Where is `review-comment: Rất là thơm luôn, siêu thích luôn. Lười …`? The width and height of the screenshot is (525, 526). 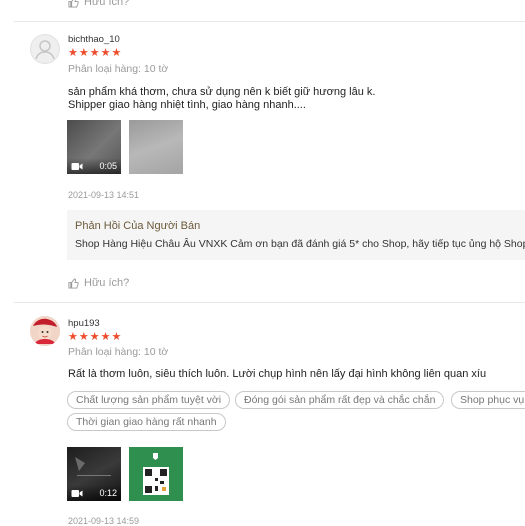
review-comment: Rất là thơm luôn, siêu thích luôn. Lười … is located at coordinates (277, 374).